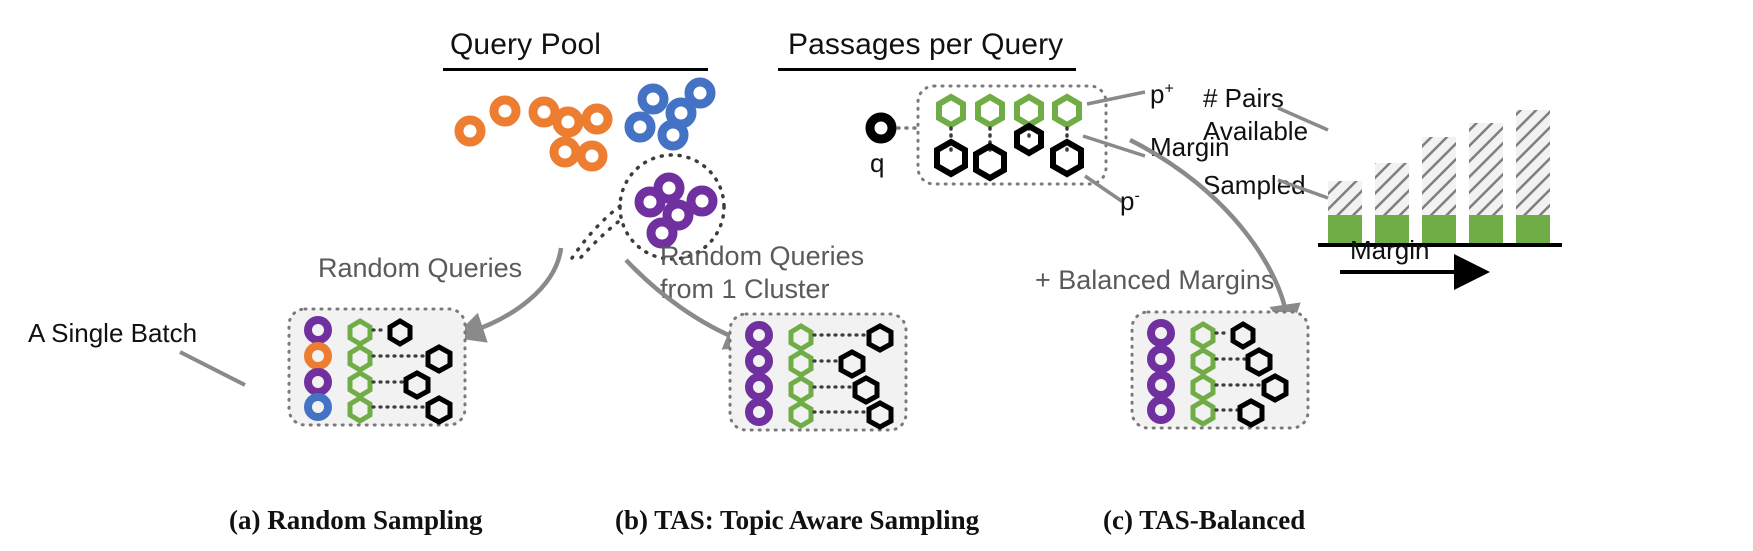 Image resolution: width=1753 pixels, height=551 pixels. Describe the element at coordinates (1220, 370) in the screenshot. I see `batch-box-c` at that location.